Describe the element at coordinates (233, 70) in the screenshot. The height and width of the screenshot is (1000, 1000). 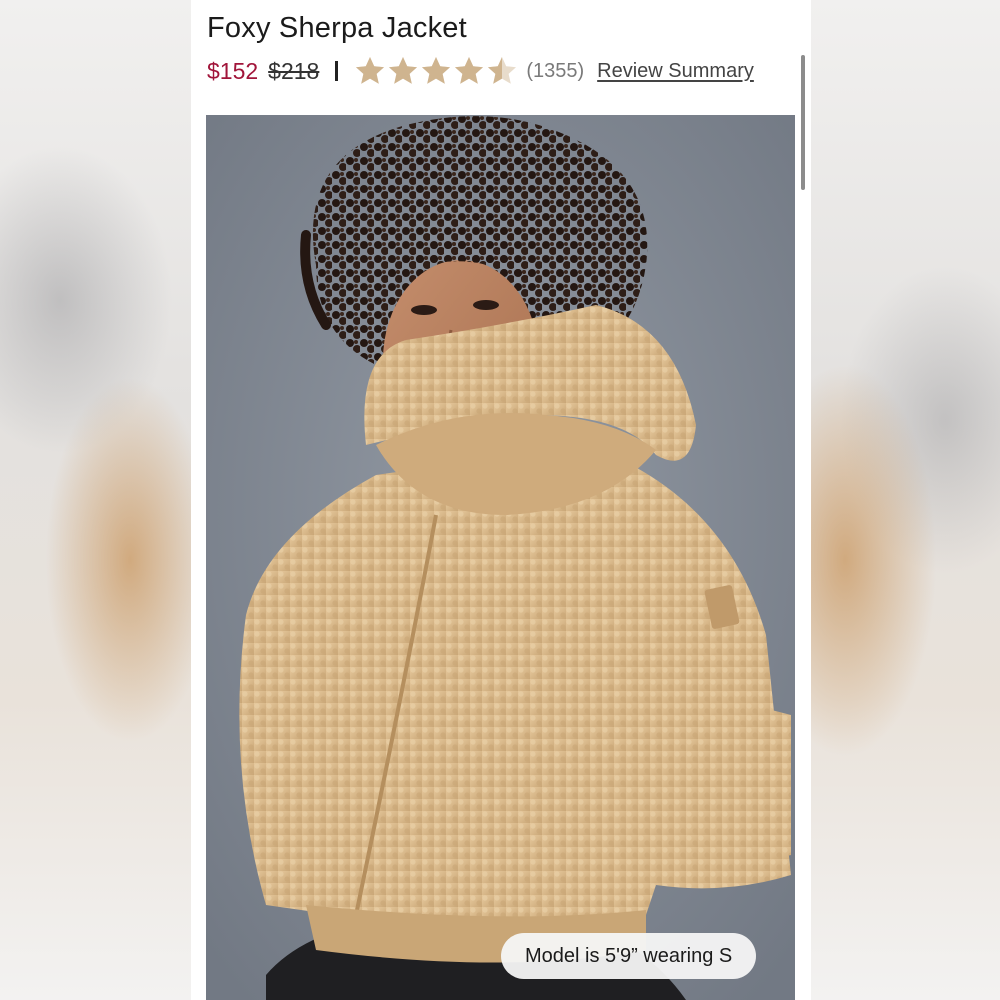
I see `sale-price: $152` at that location.